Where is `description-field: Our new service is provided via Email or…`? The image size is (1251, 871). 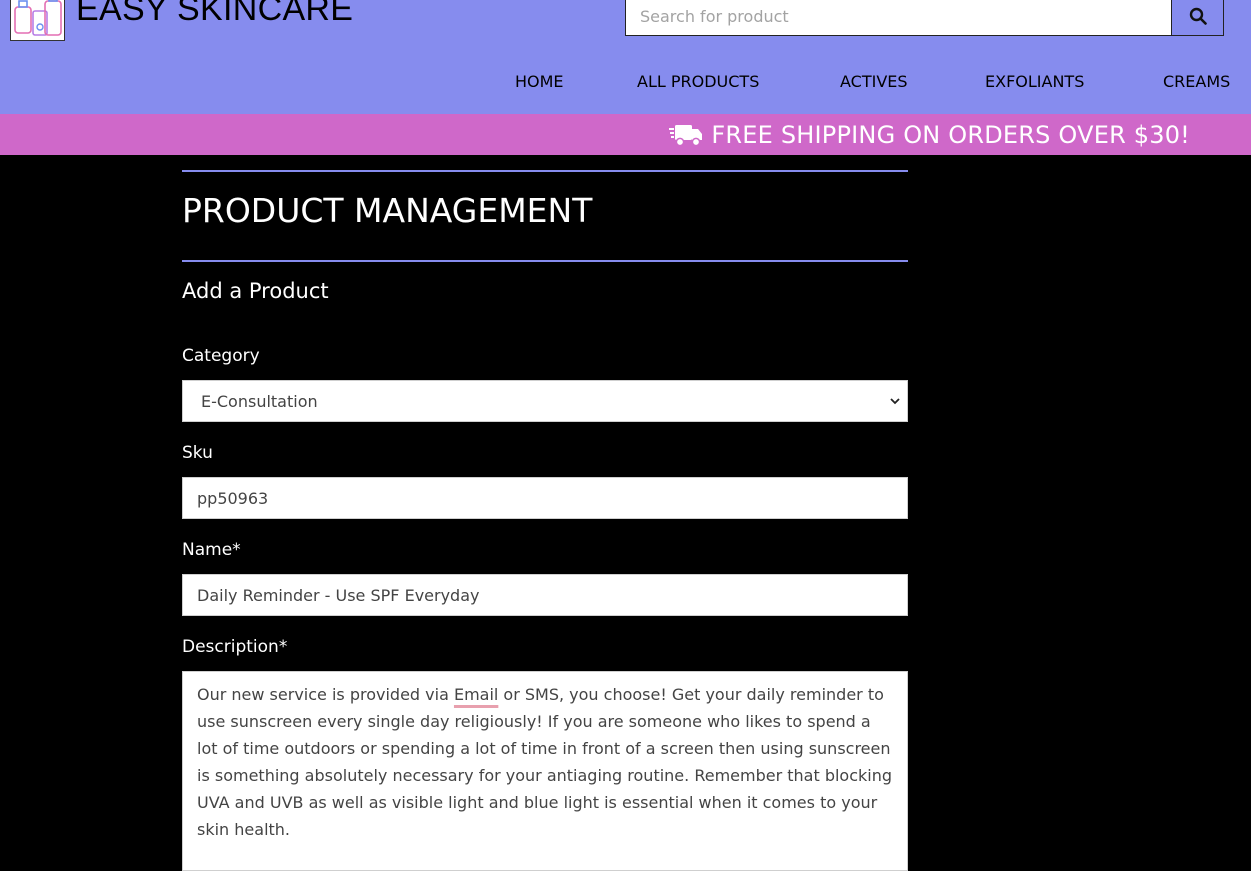
description-field: Our new service is provided via Email or… is located at coordinates (545, 771).